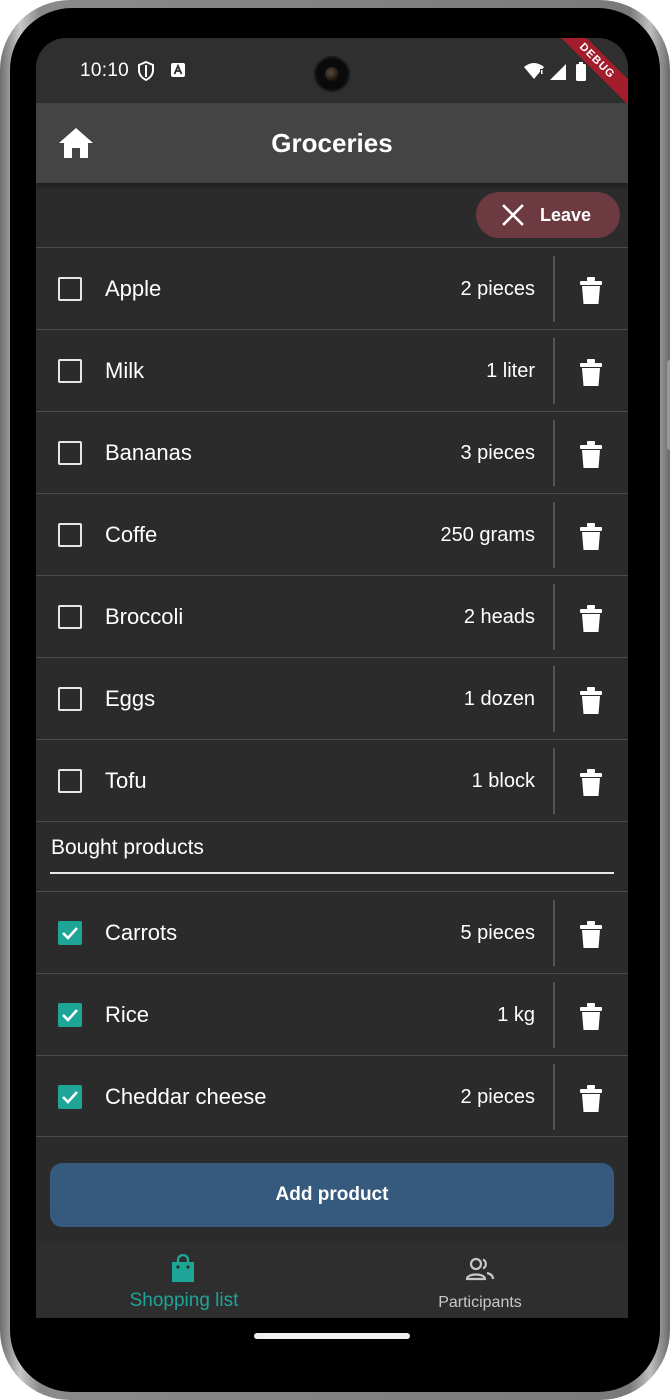 This screenshot has width=670, height=1400. Describe the element at coordinates (332, 1336) in the screenshot. I see `home-indicator` at that location.